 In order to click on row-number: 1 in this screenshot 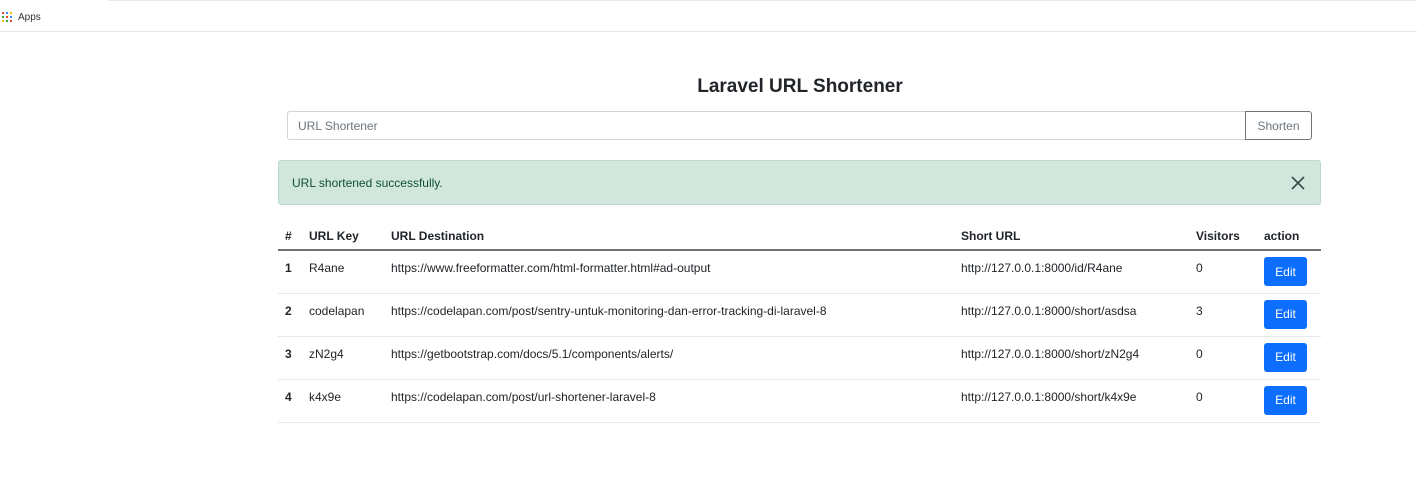, I will do `click(290, 272)`.